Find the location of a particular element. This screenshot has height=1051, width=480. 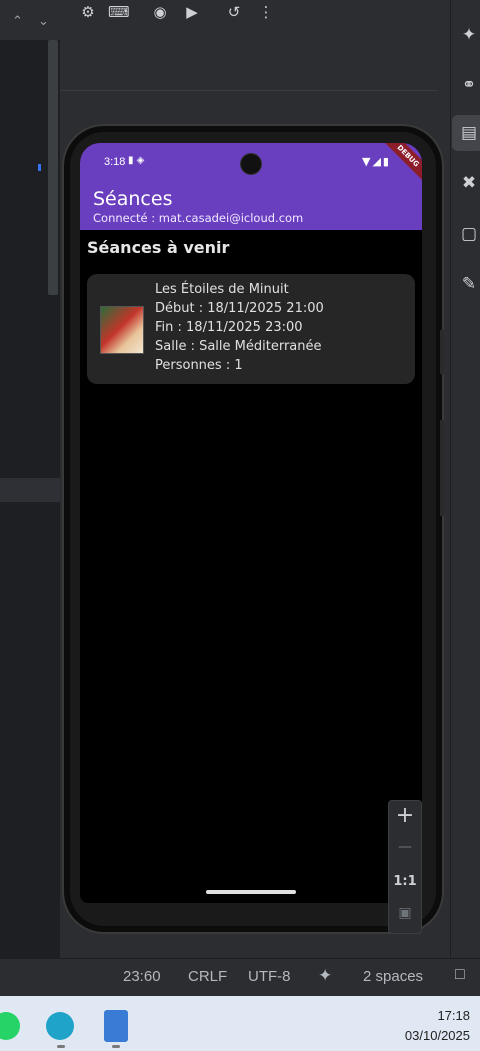

front-camera is located at coordinates (251, 164).